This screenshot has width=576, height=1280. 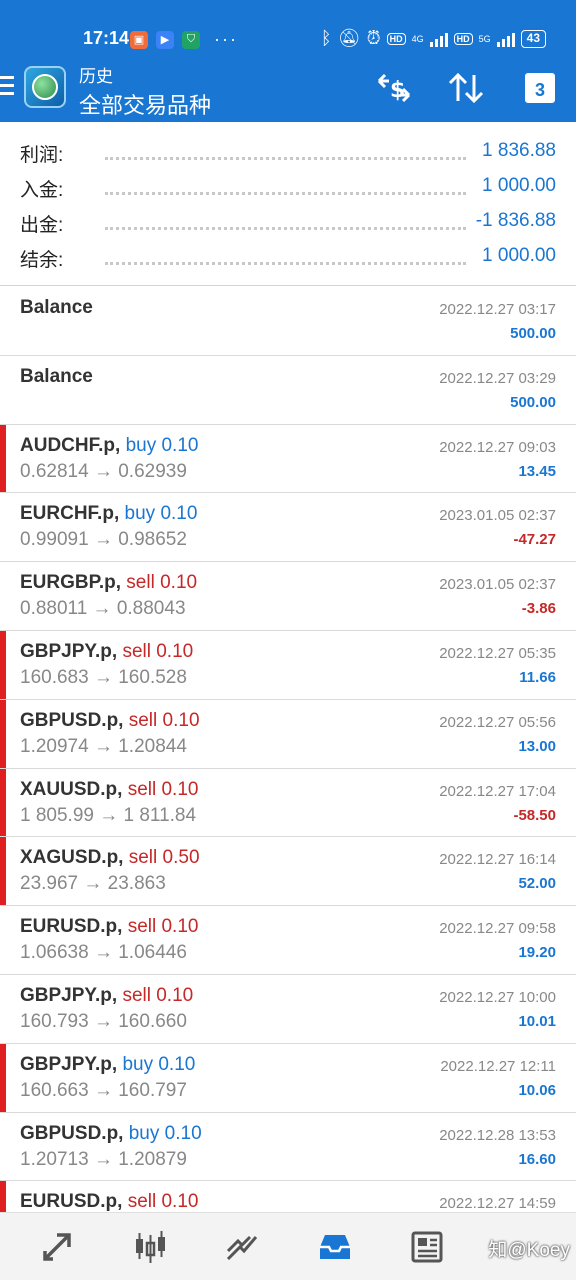 What do you see at coordinates (529, 1250) in the screenshot?
I see `watermark: 知@Koey` at bounding box center [529, 1250].